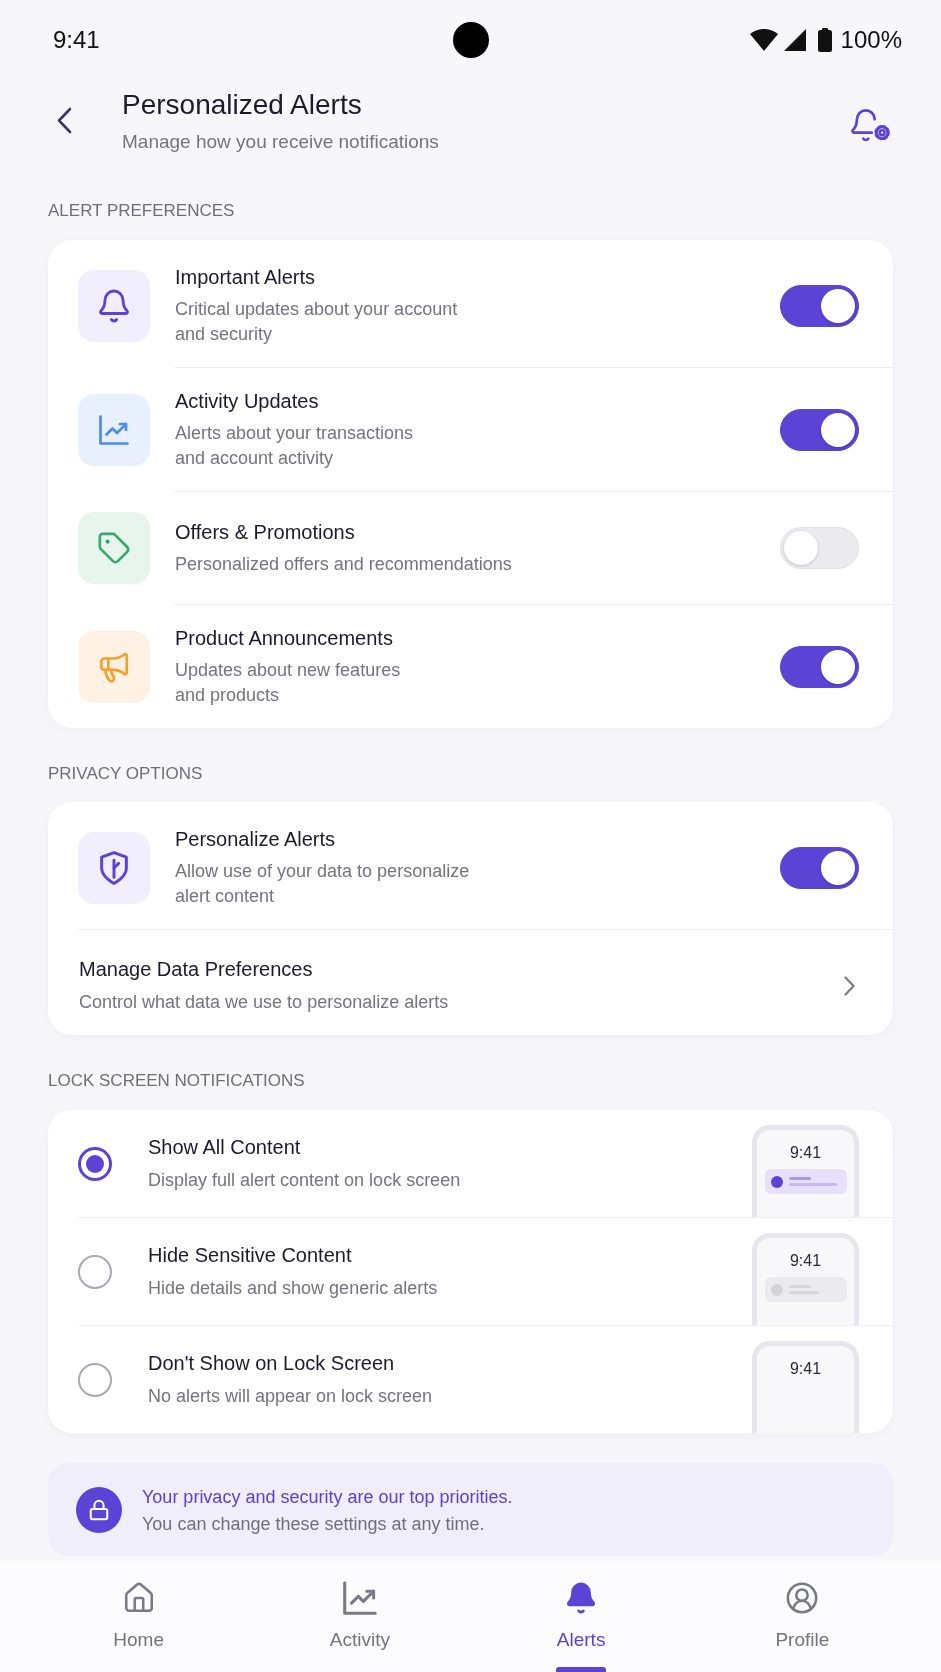 This screenshot has width=941, height=1672. What do you see at coordinates (290, 1396) in the screenshot?
I see `option-description: No alerts will appear on lock screen` at bounding box center [290, 1396].